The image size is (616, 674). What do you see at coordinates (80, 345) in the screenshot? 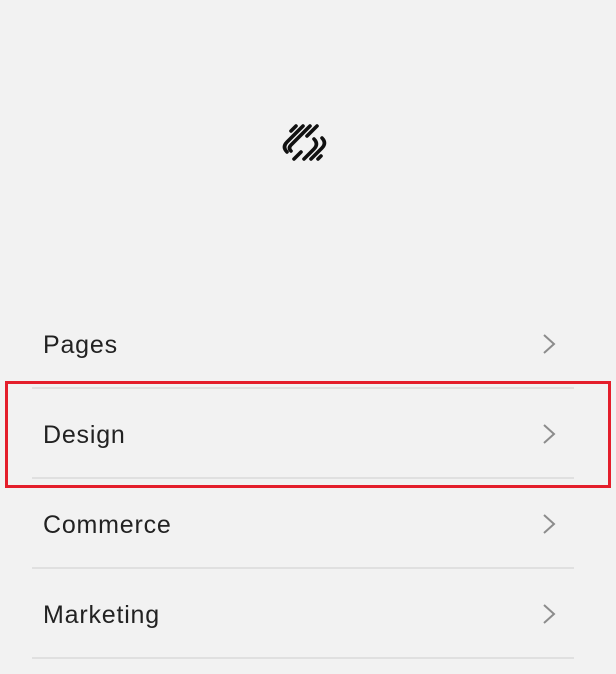
I see `menu-item-label: Pages` at bounding box center [80, 345].